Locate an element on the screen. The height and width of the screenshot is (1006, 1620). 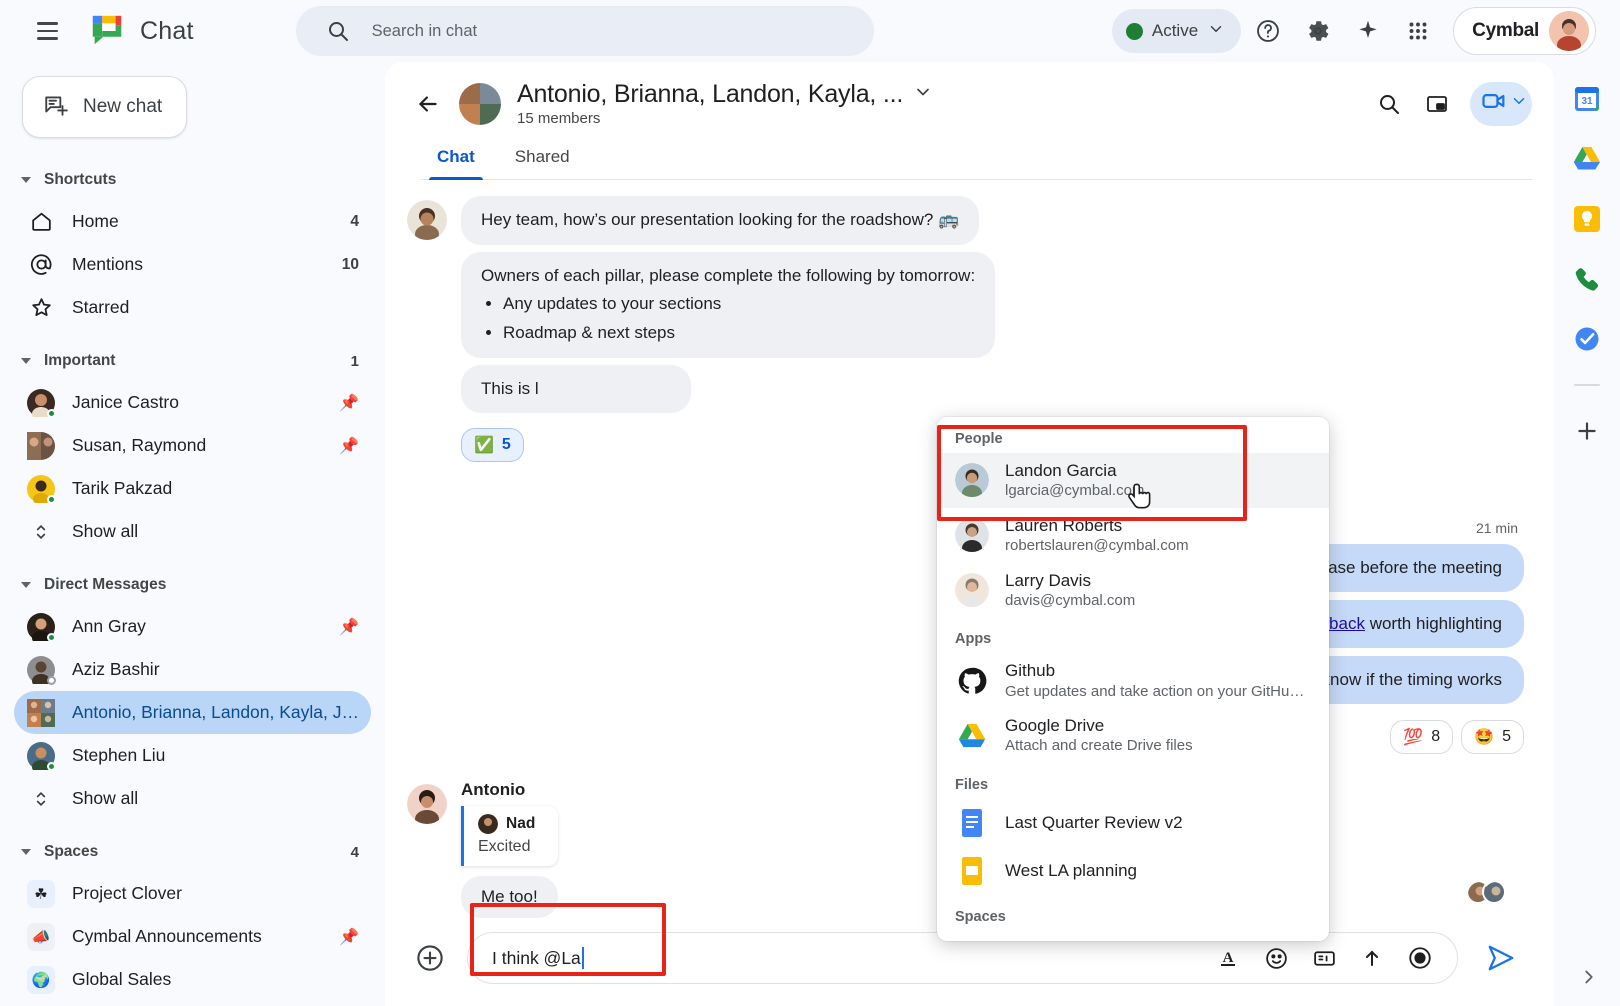
sparkle-icon is located at coordinates (1368, 31).